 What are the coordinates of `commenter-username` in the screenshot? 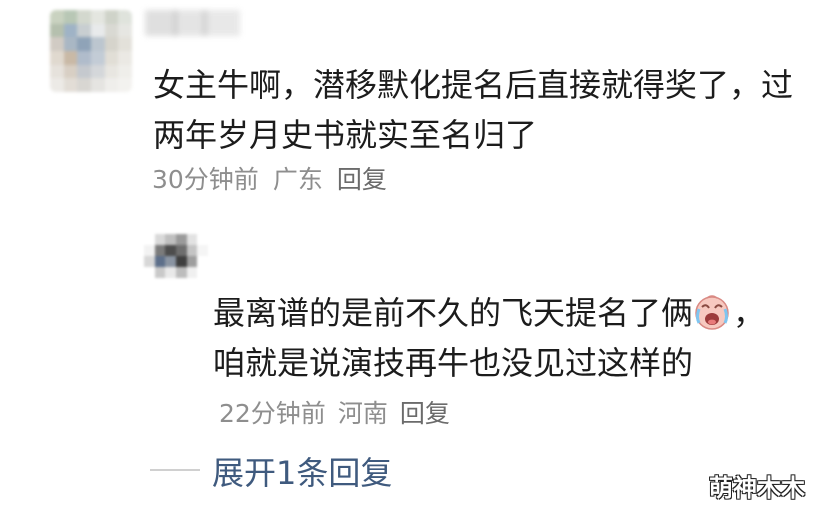 It's located at (192, 23).